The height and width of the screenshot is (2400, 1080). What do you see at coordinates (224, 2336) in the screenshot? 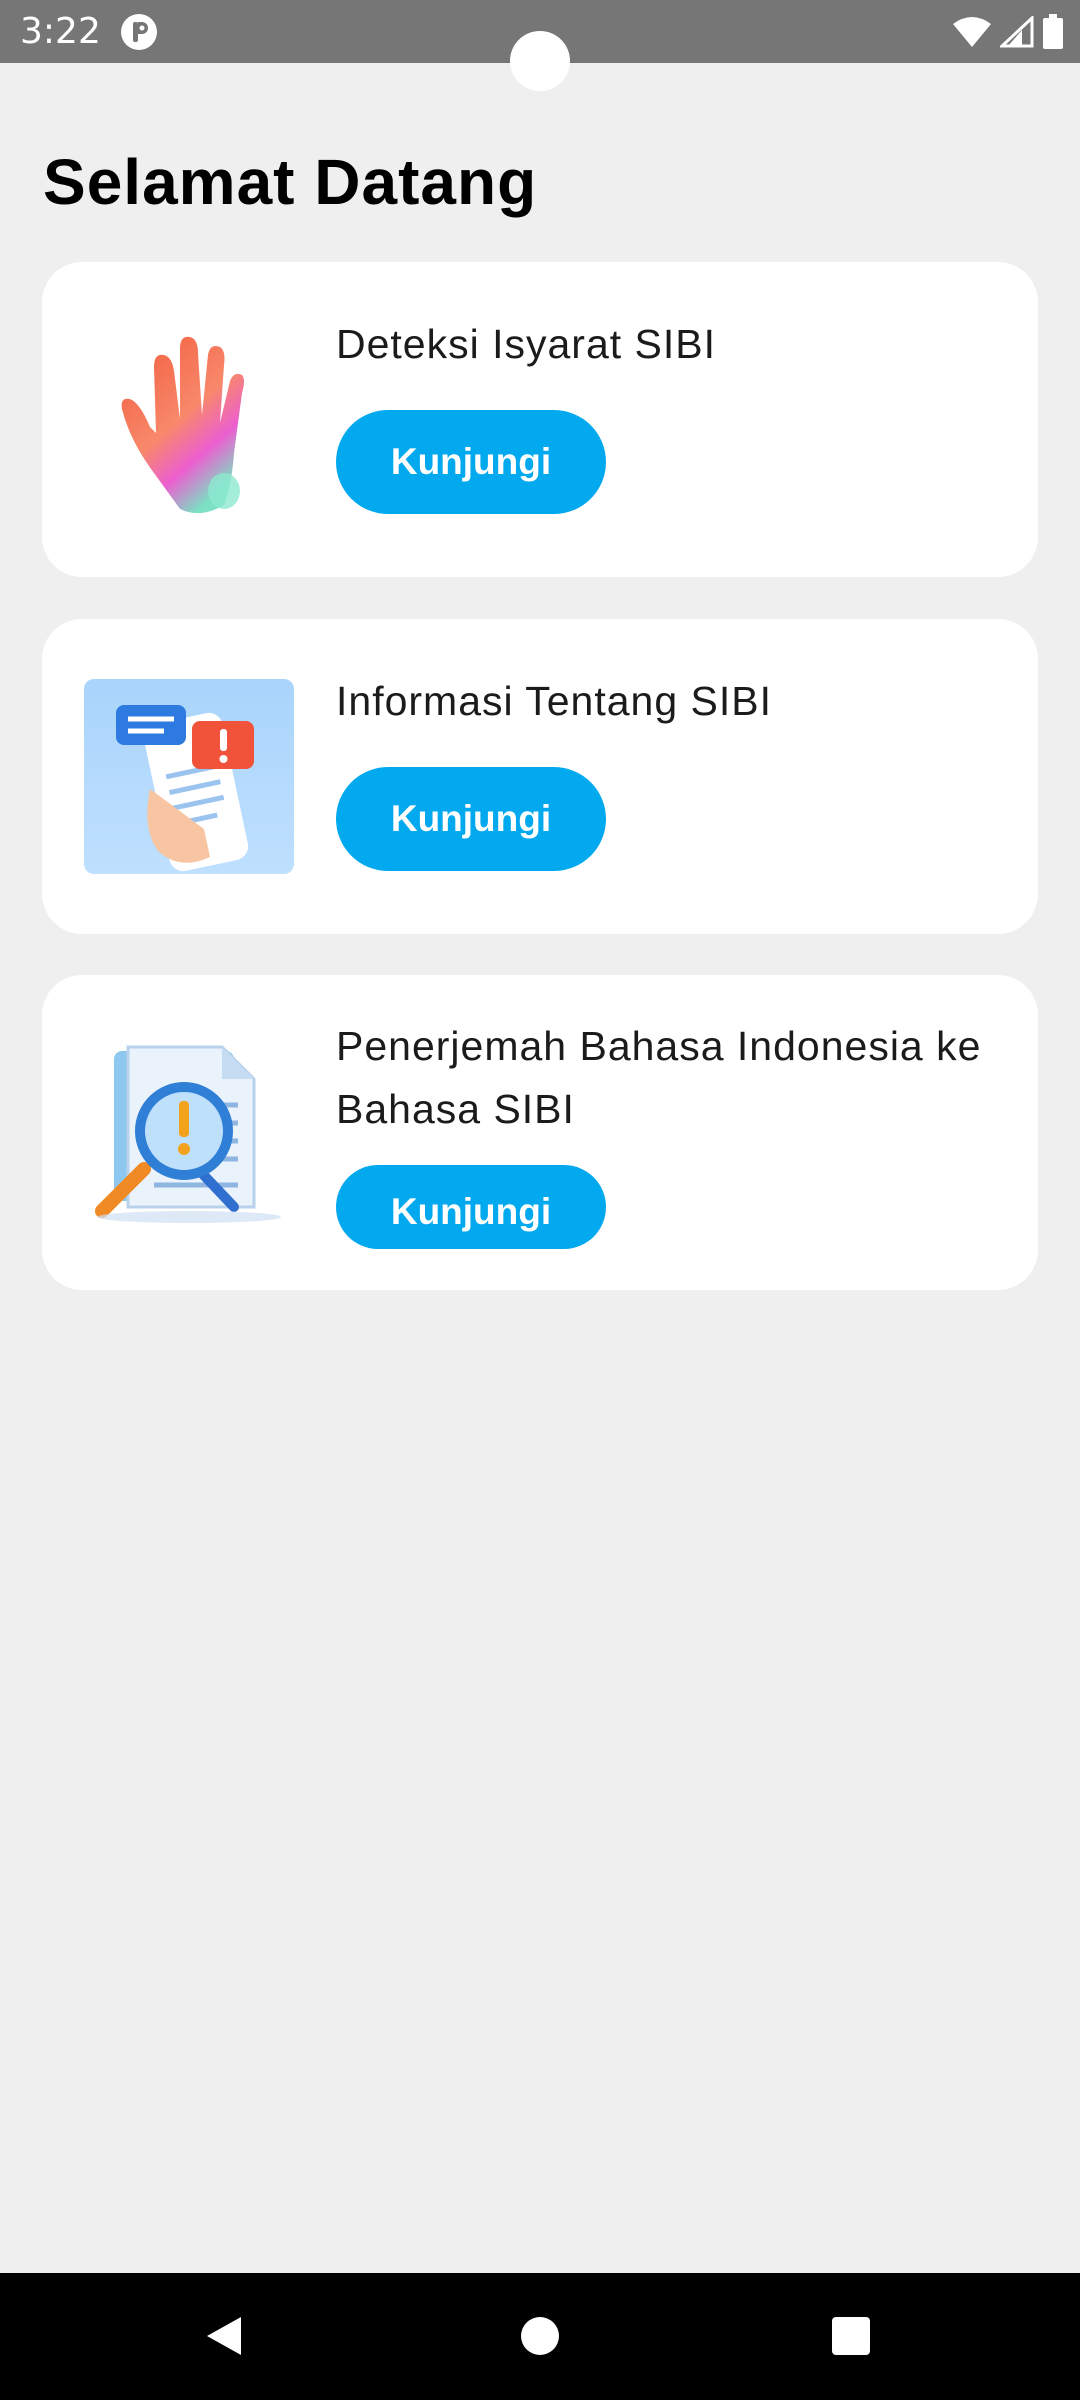
I see `back-icon` at bounding box center [224, 2336].